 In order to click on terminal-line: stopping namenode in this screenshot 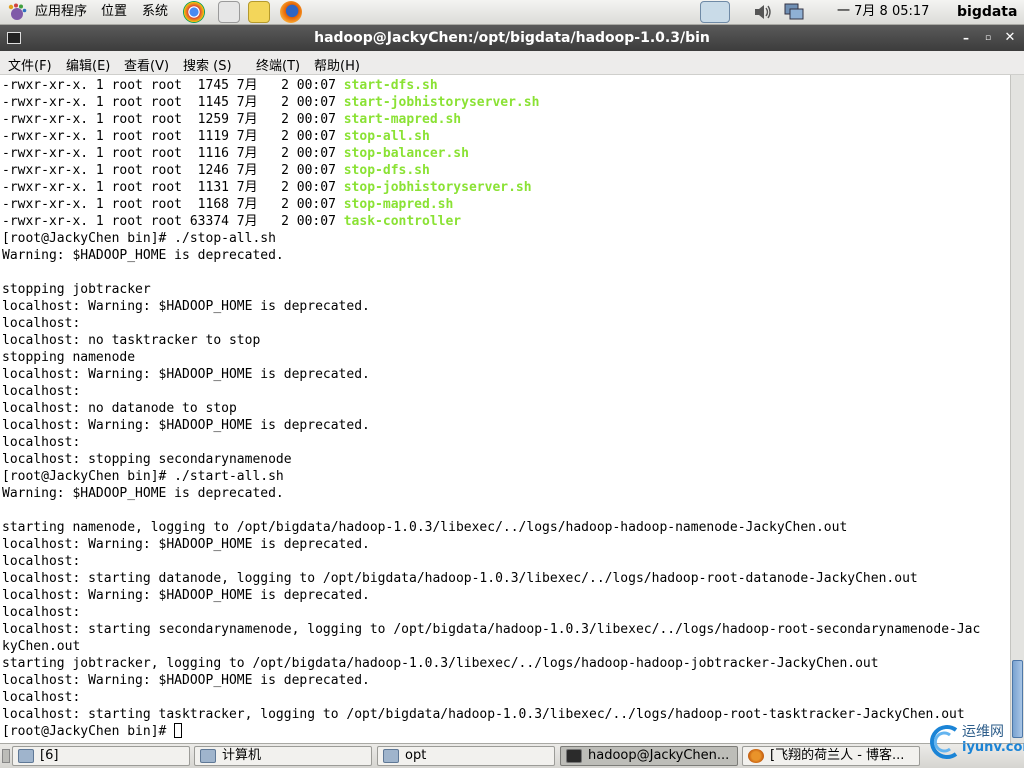, I will do `click(491, 357)`.